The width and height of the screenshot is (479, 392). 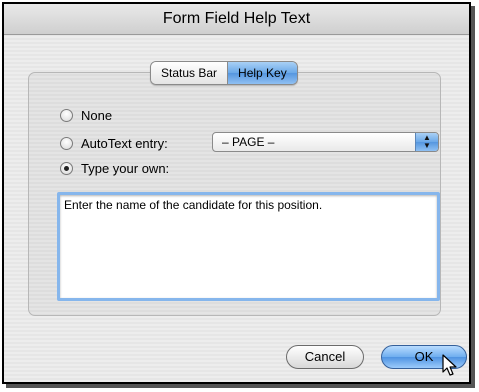 I want to click on tab-status-bar: Status Bar, so click(x=189, y=73).